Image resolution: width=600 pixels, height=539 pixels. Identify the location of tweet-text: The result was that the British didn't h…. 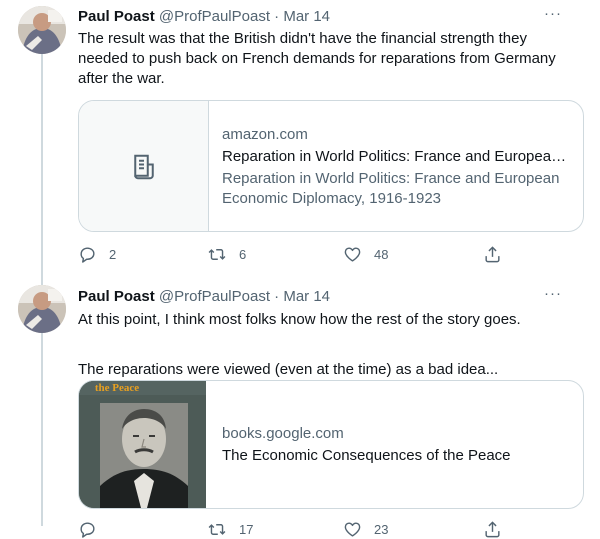
(330, 59).